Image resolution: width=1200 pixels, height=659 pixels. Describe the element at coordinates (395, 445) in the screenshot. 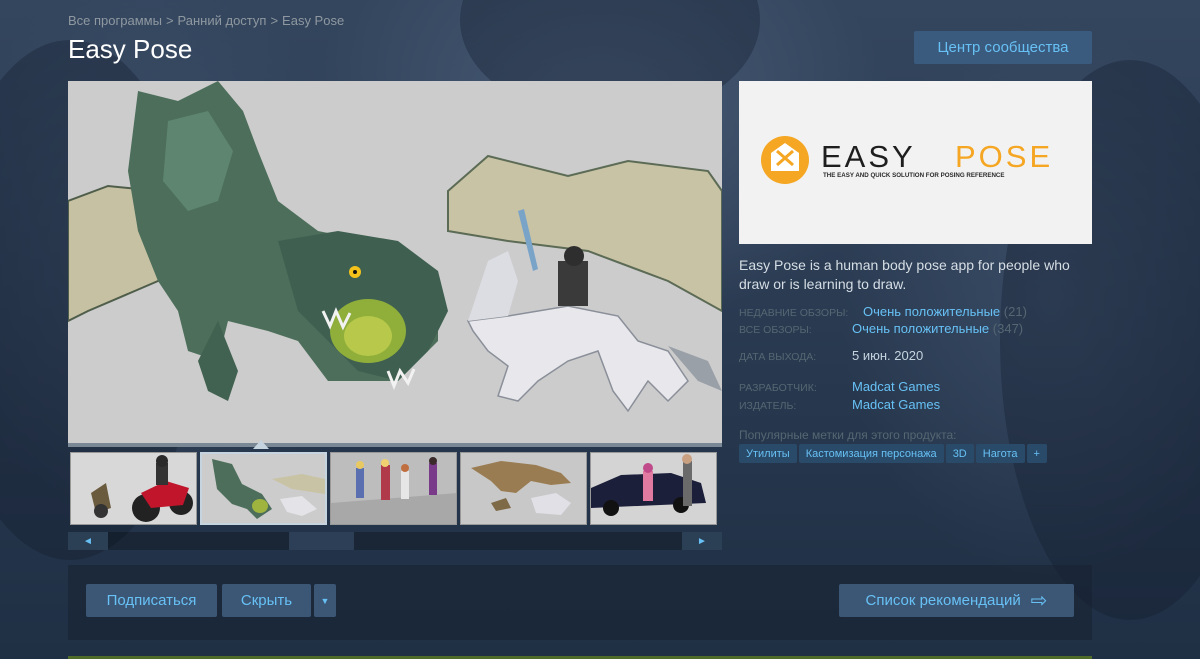

I see `screenshot-progress-bar` at that location.